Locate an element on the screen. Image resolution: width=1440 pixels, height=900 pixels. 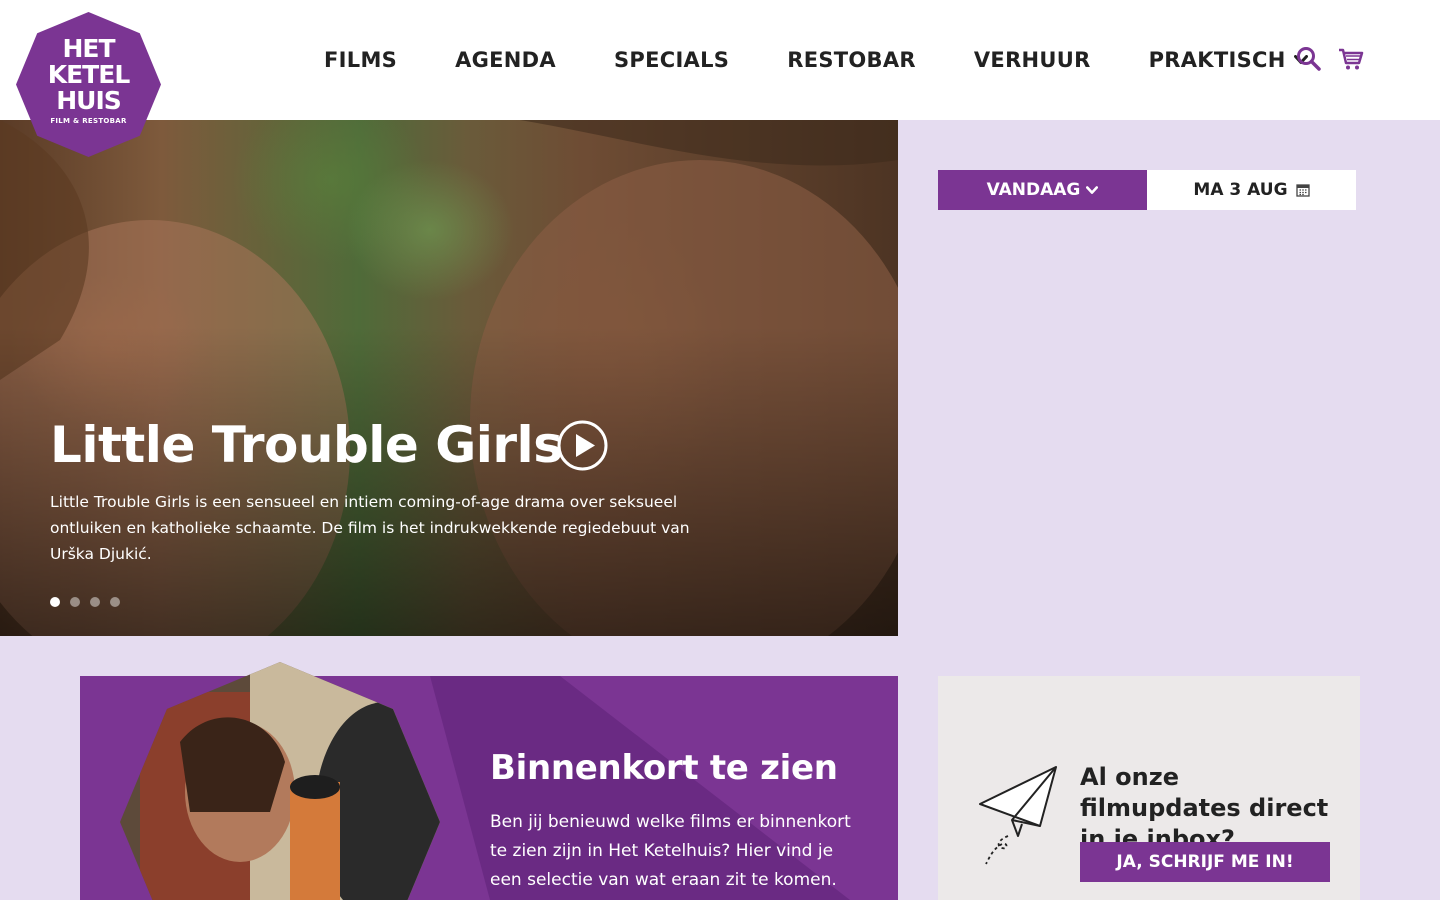
logo-subline: FILM & RESTOBAR is located at coordinates (88, 121).